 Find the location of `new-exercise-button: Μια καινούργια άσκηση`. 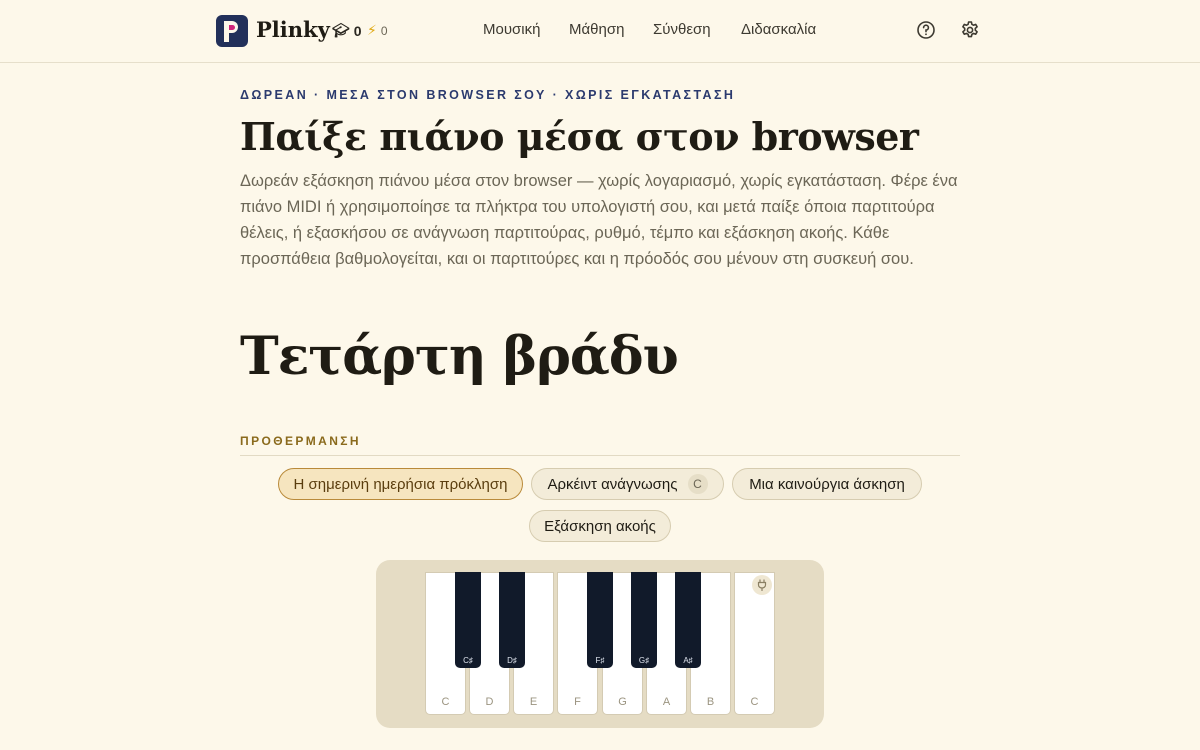

new-exercise-button: Μια καινούργια άσκηση is located at coordinates (827, 484).